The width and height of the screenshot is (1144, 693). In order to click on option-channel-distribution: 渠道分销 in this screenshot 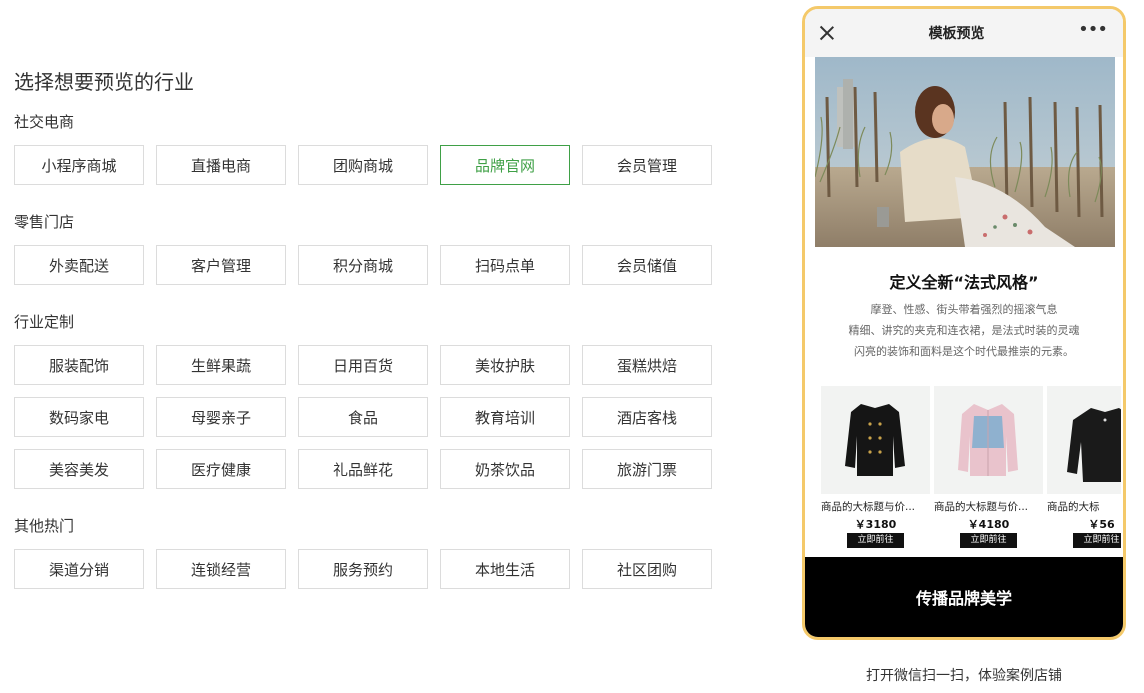, I will do `click(79, 569)`.